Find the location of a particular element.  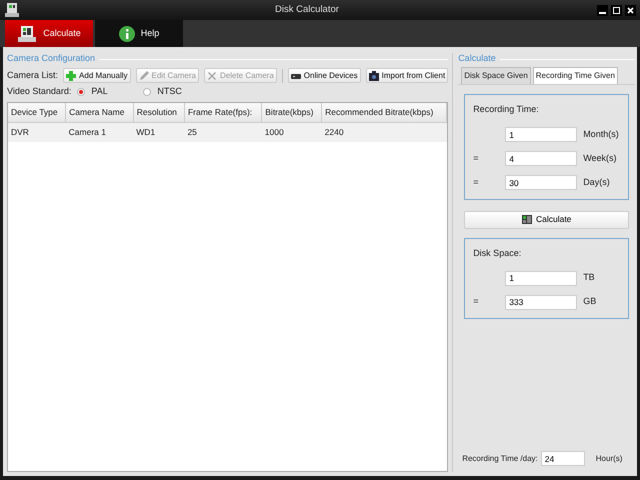

app-icon is located at coordinates (12, 10).